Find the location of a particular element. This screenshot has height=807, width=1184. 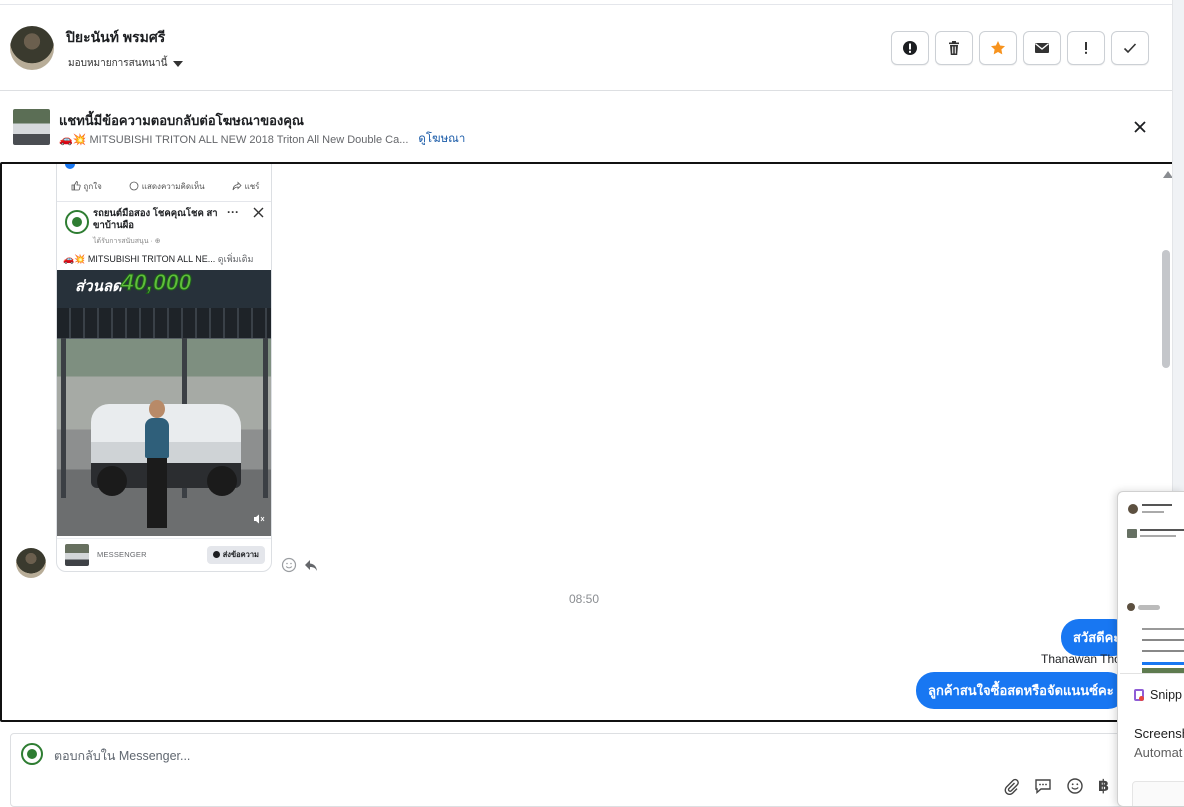

ad-emoji: 🚗💥 is located at coordinates (73, 139).